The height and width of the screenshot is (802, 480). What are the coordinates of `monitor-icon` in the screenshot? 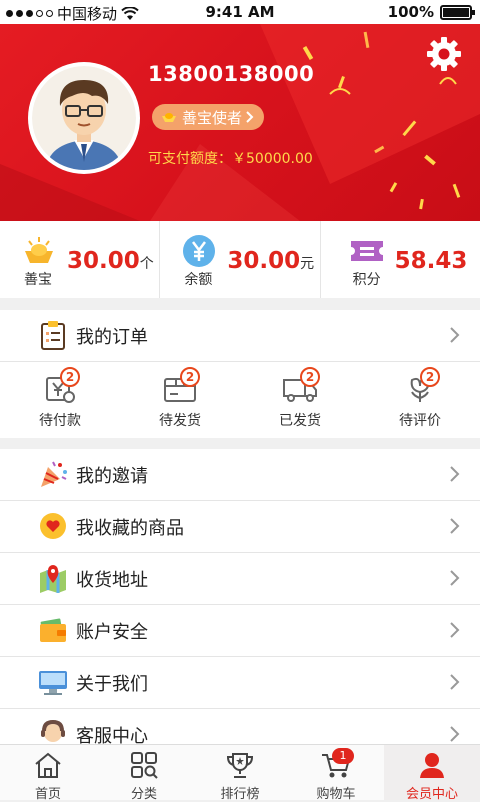 It's located at (53, 683).